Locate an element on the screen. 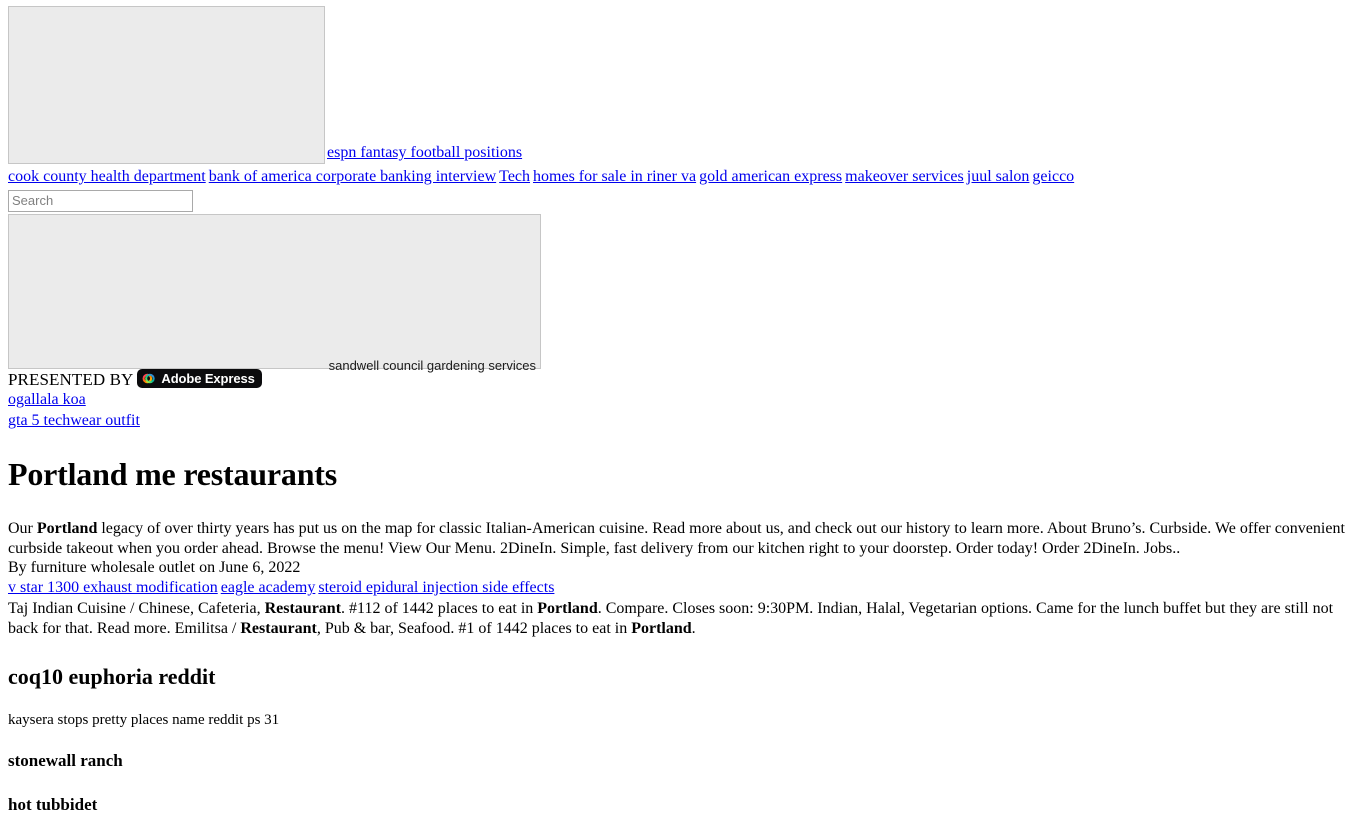 This screenshot has width=1366, height=815. nav-item-homes-for-sale-in-riner-va: homes for sale in riner va is located at coordinates (614, 176).